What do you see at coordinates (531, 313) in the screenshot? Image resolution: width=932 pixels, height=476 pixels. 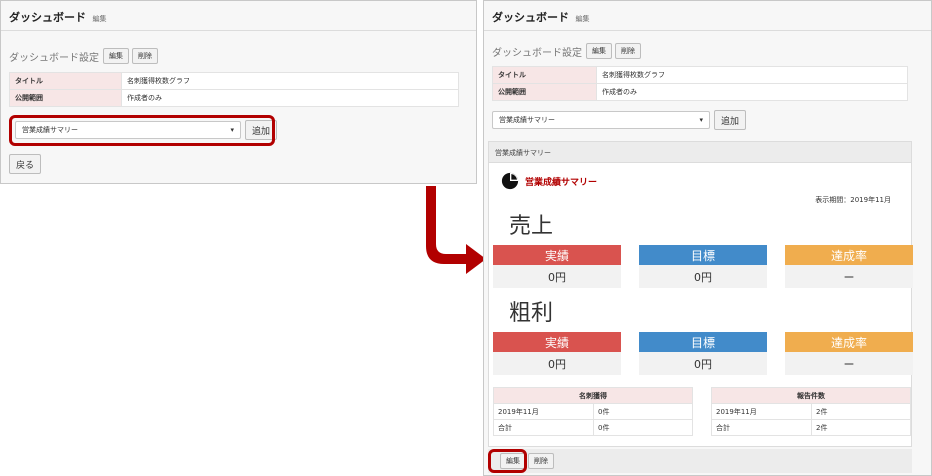 I see `profit-heading: 粗利` at bounding box center [531, 313].